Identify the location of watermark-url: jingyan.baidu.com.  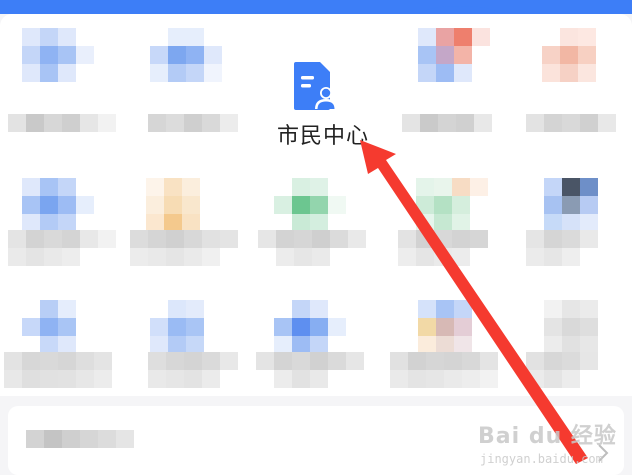
(541, 459).